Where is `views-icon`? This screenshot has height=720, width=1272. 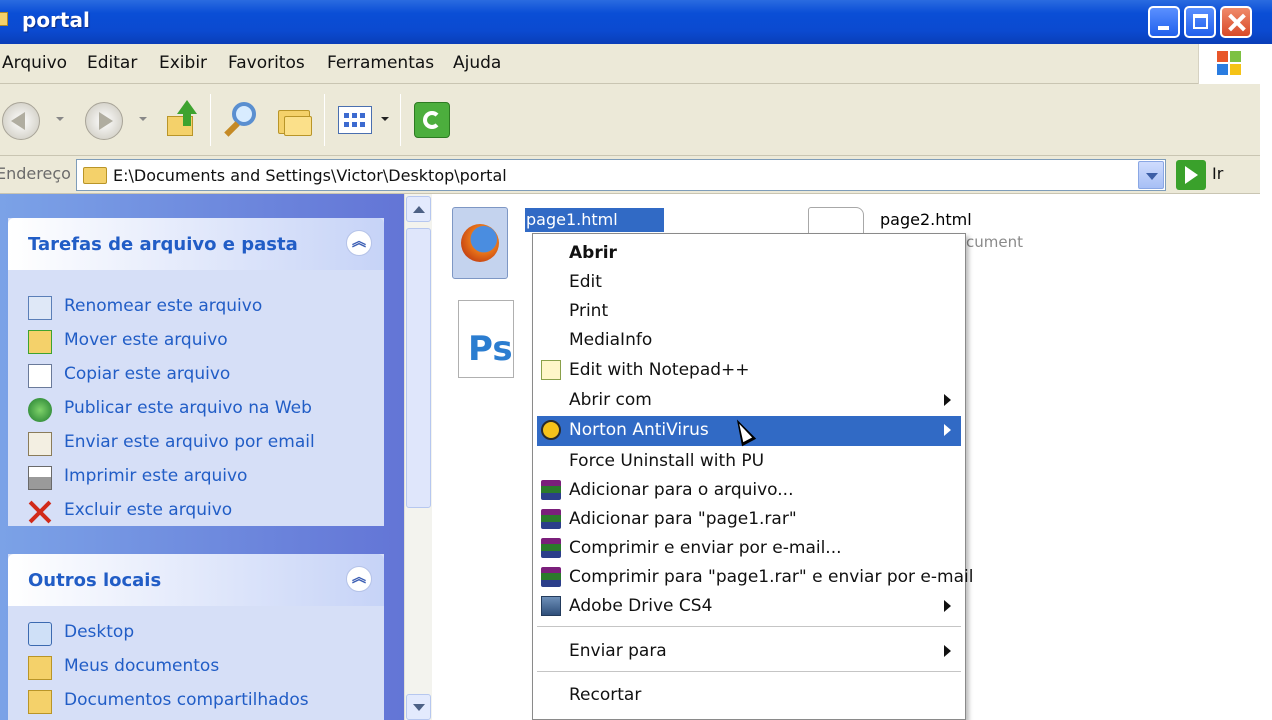 views-icon is located at coordinates (356, 120).